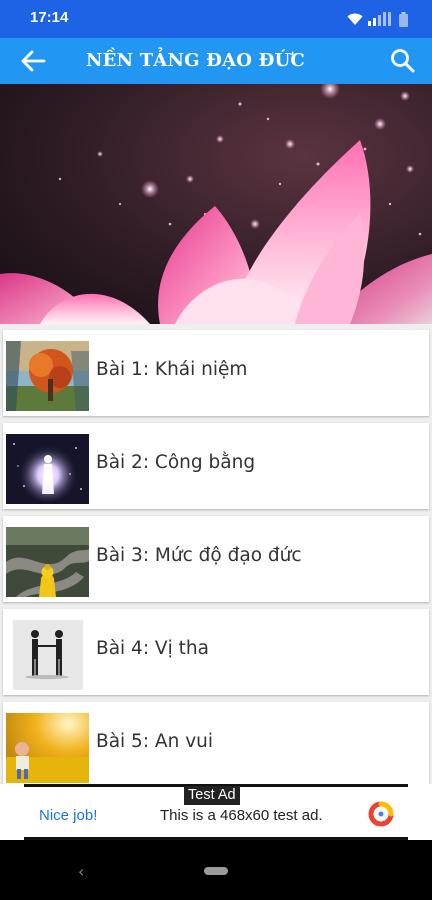 The image size is (432, 900). I want to click on admob-logo-icon, so click(381, 814).